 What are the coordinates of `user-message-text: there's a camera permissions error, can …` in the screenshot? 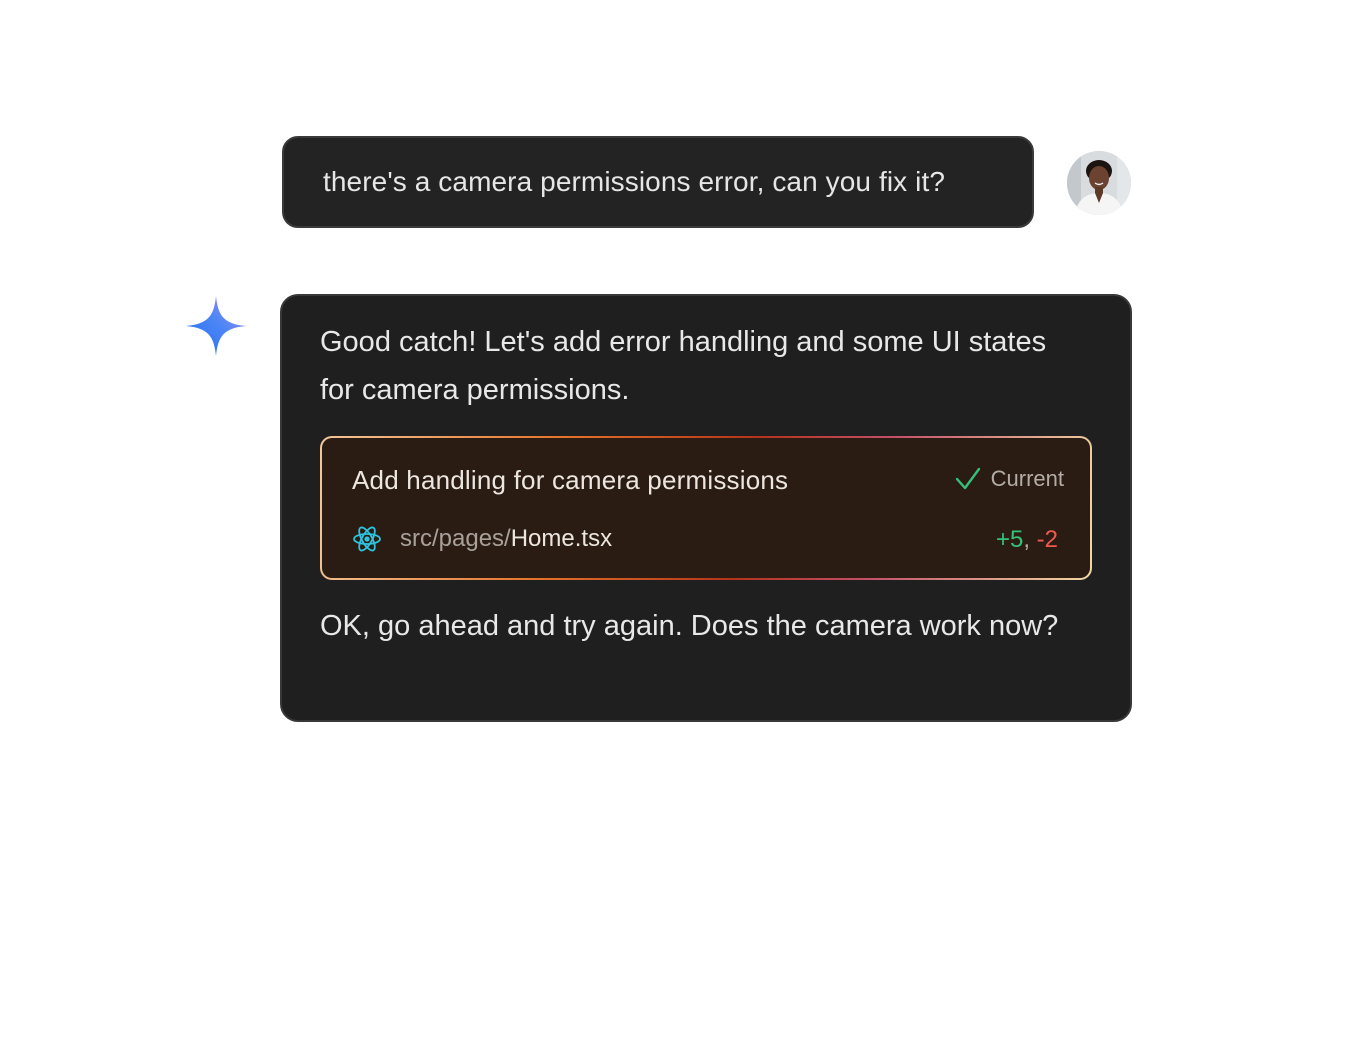 It's located at (634, 181).